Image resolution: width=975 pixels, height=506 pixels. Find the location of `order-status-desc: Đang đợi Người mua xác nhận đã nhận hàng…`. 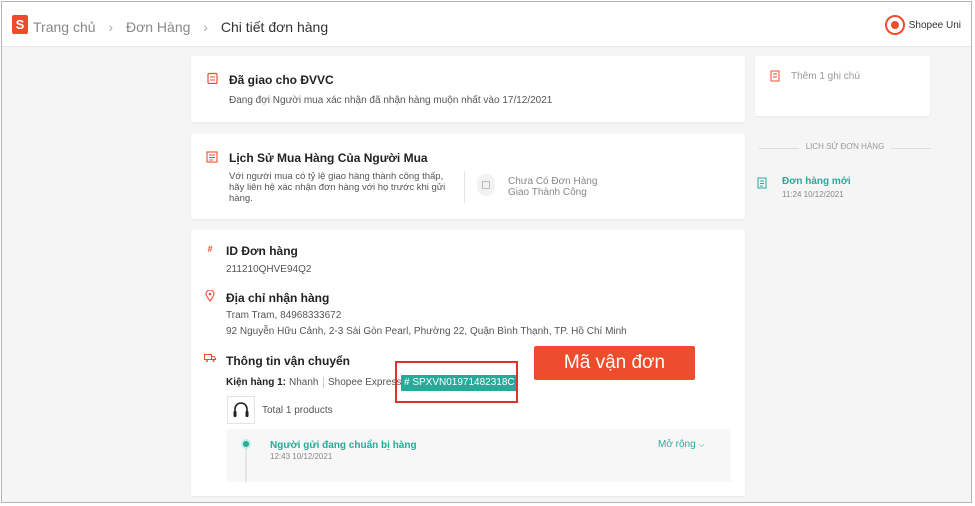

order-status-desc: Đang đợi Người mua xác nhận đã nhận hàng… is located at coordinates (391, 100).